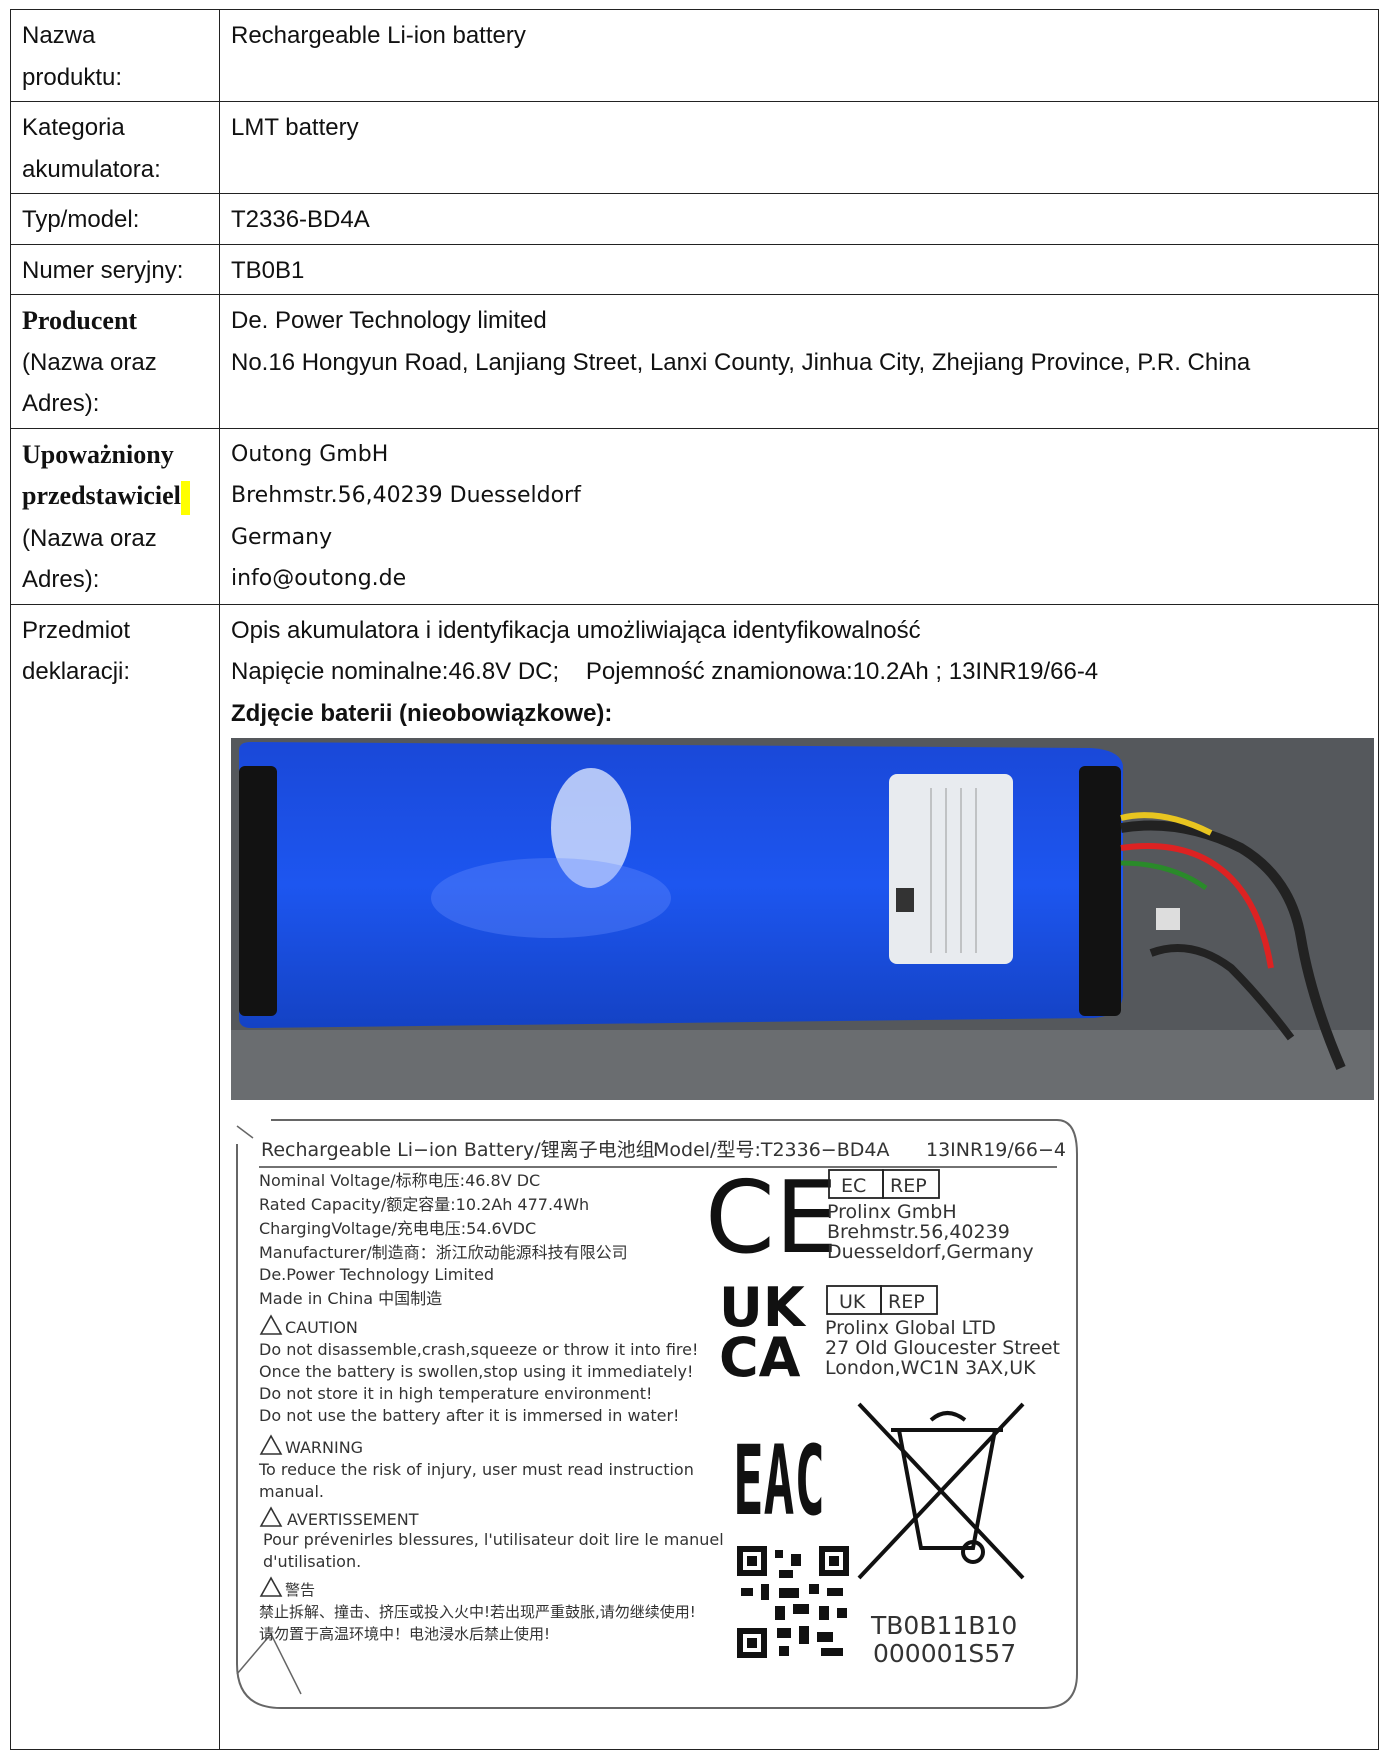 The width and height of the screenshot is (1379, 1750). Describe the element at coordinates (906, 1302) in the screenshot. I see `uk-rep-rep: REP` at that location.